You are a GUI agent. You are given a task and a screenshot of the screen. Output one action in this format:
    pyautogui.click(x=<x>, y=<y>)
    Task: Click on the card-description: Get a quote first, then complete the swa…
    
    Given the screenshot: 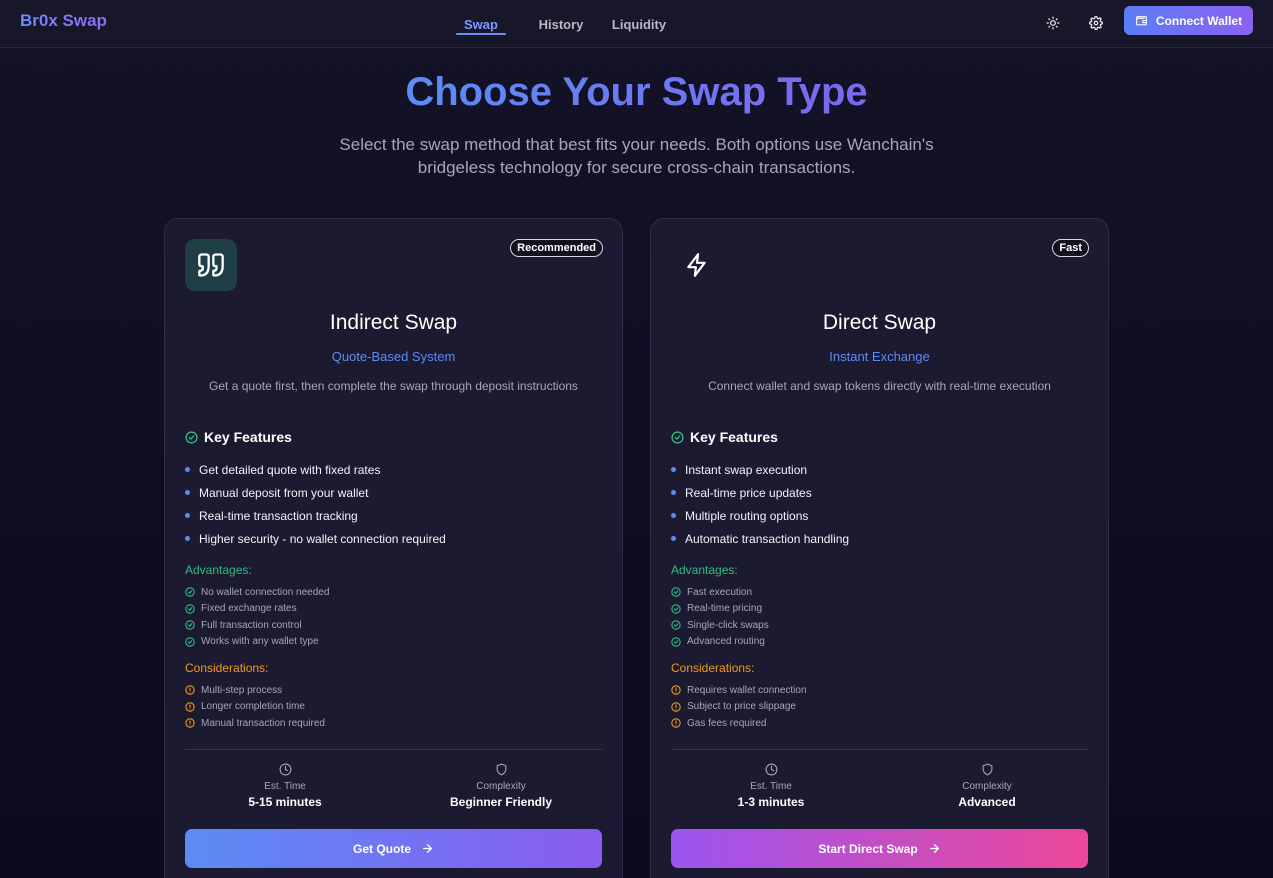 What is the action you would take?
    pyautogui.click(x=393, y=386)
    